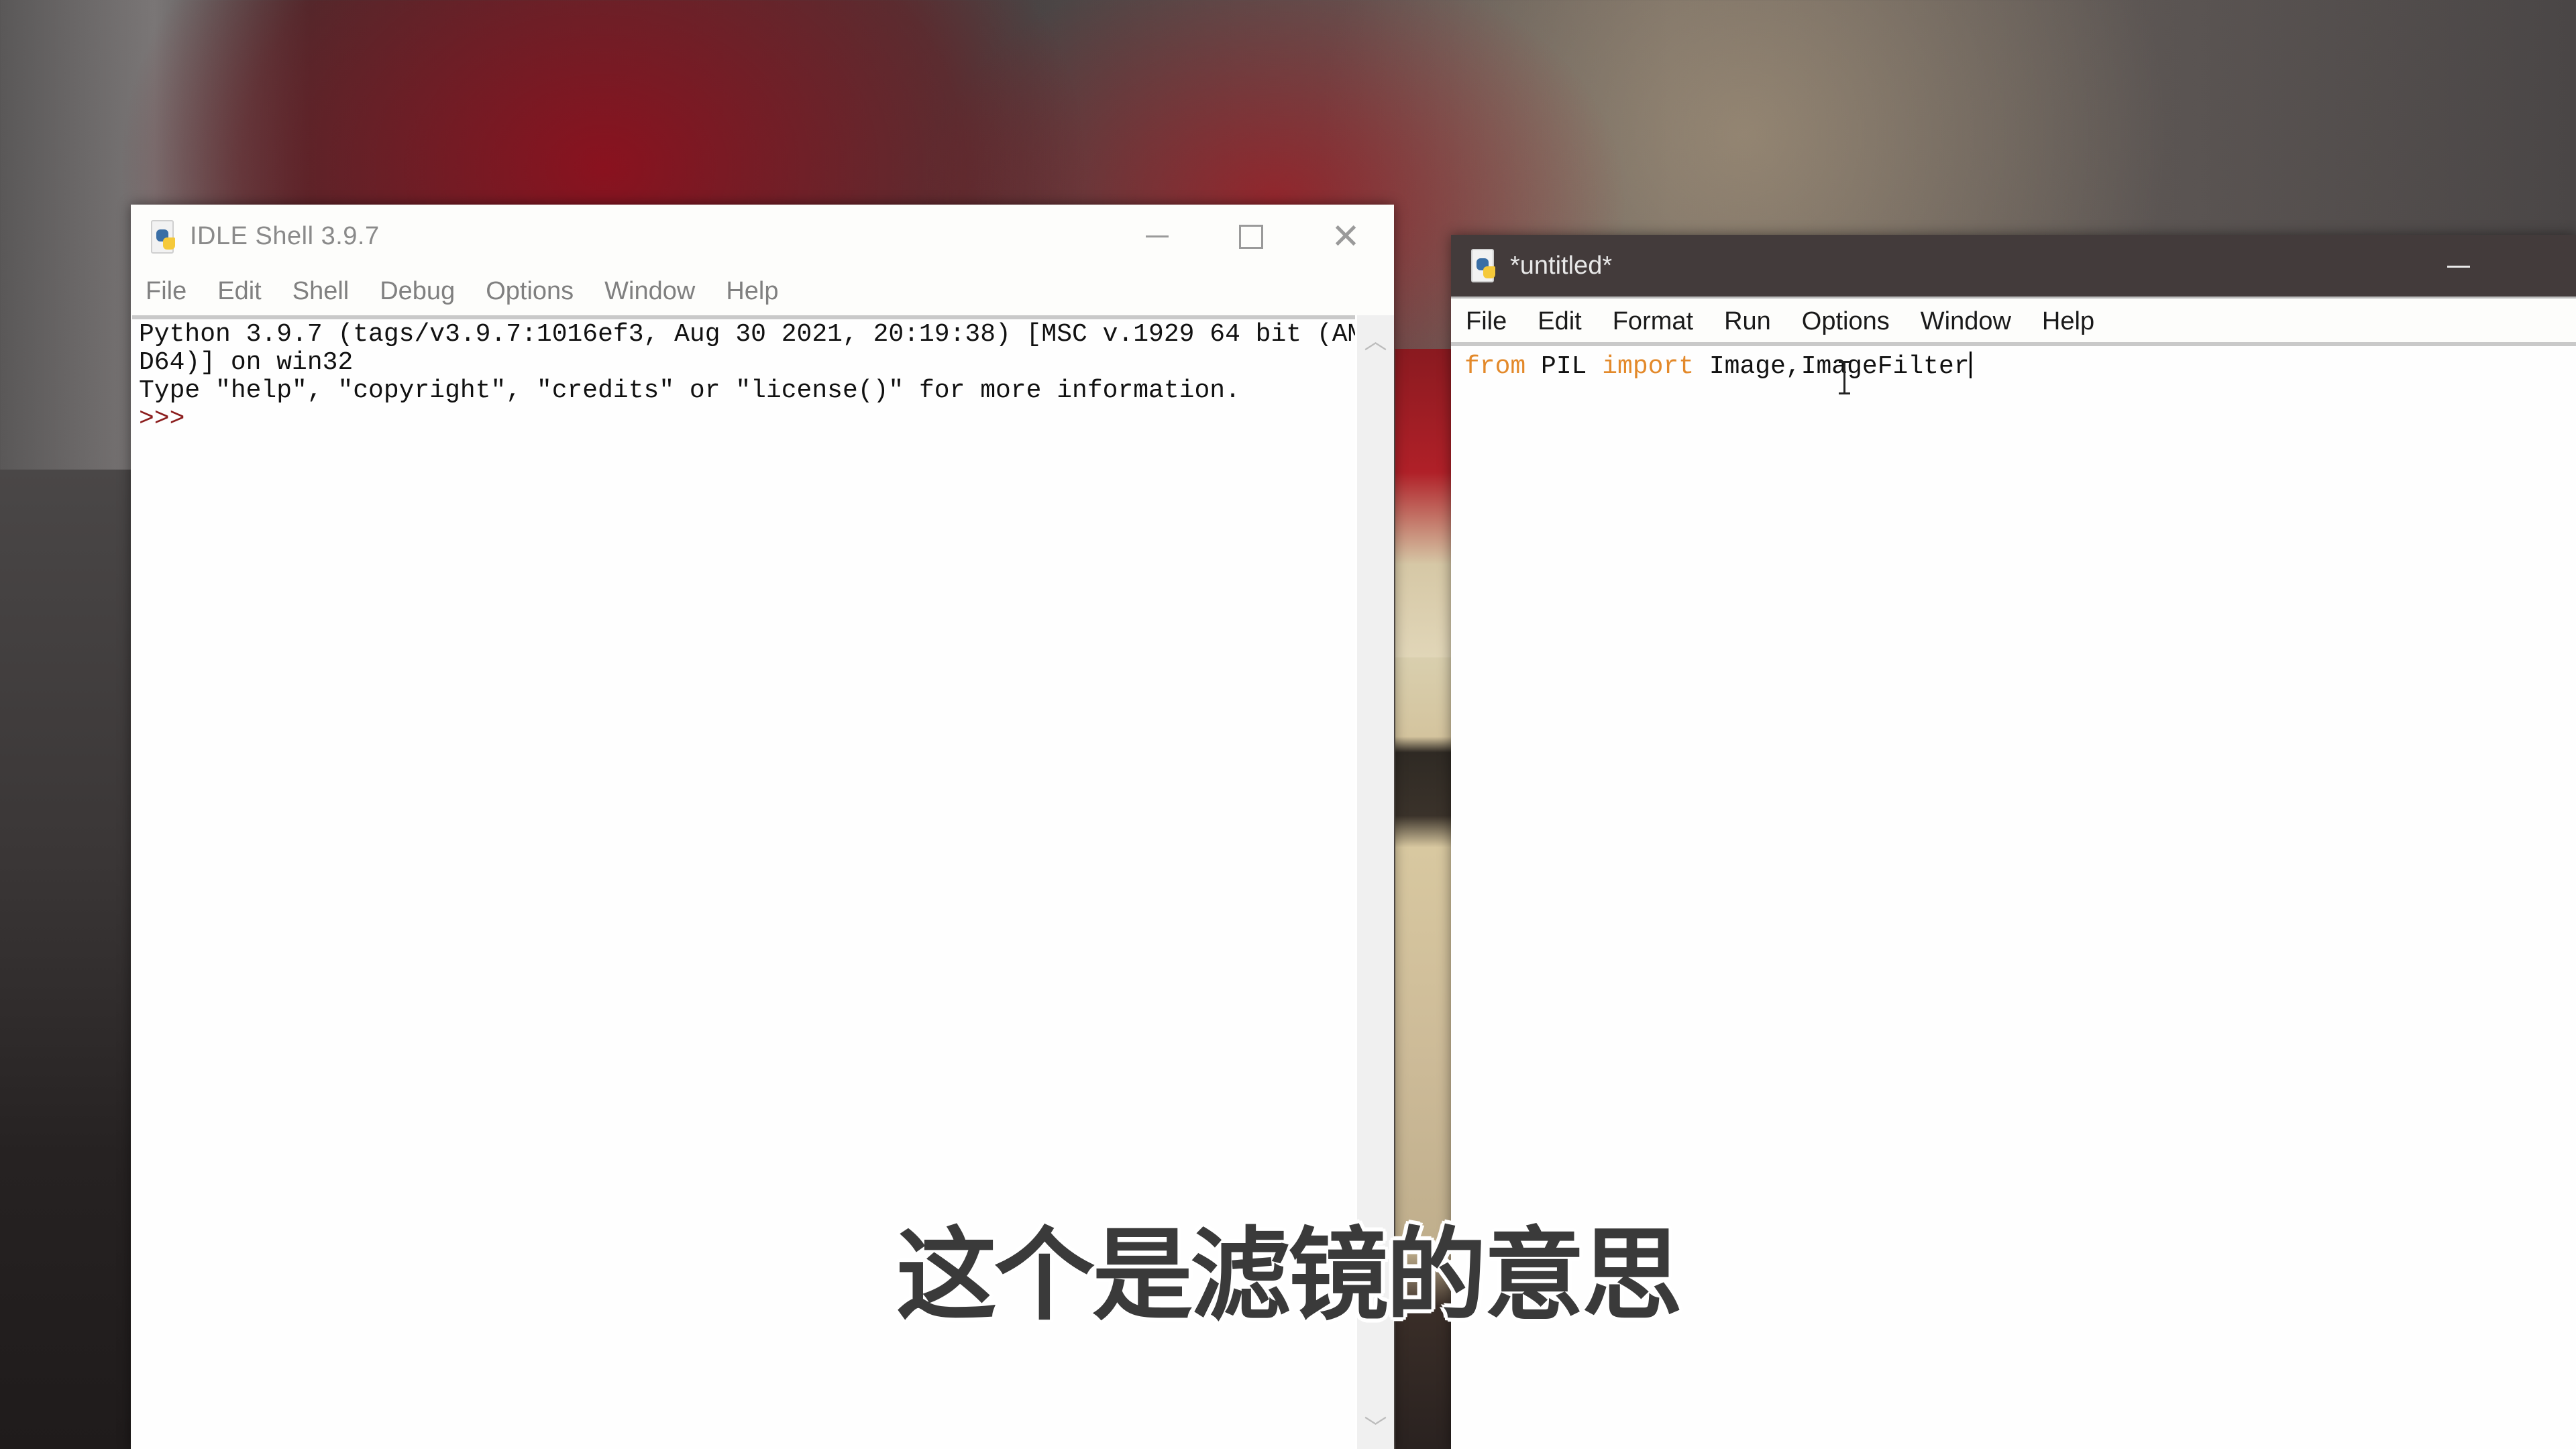 This screenshot has height=1449, width=2576. What do you see at coordinates (246, 362) in the screenshot?
I see `shell-output-line: D64)] on win32` at bounding box center [246, 362].